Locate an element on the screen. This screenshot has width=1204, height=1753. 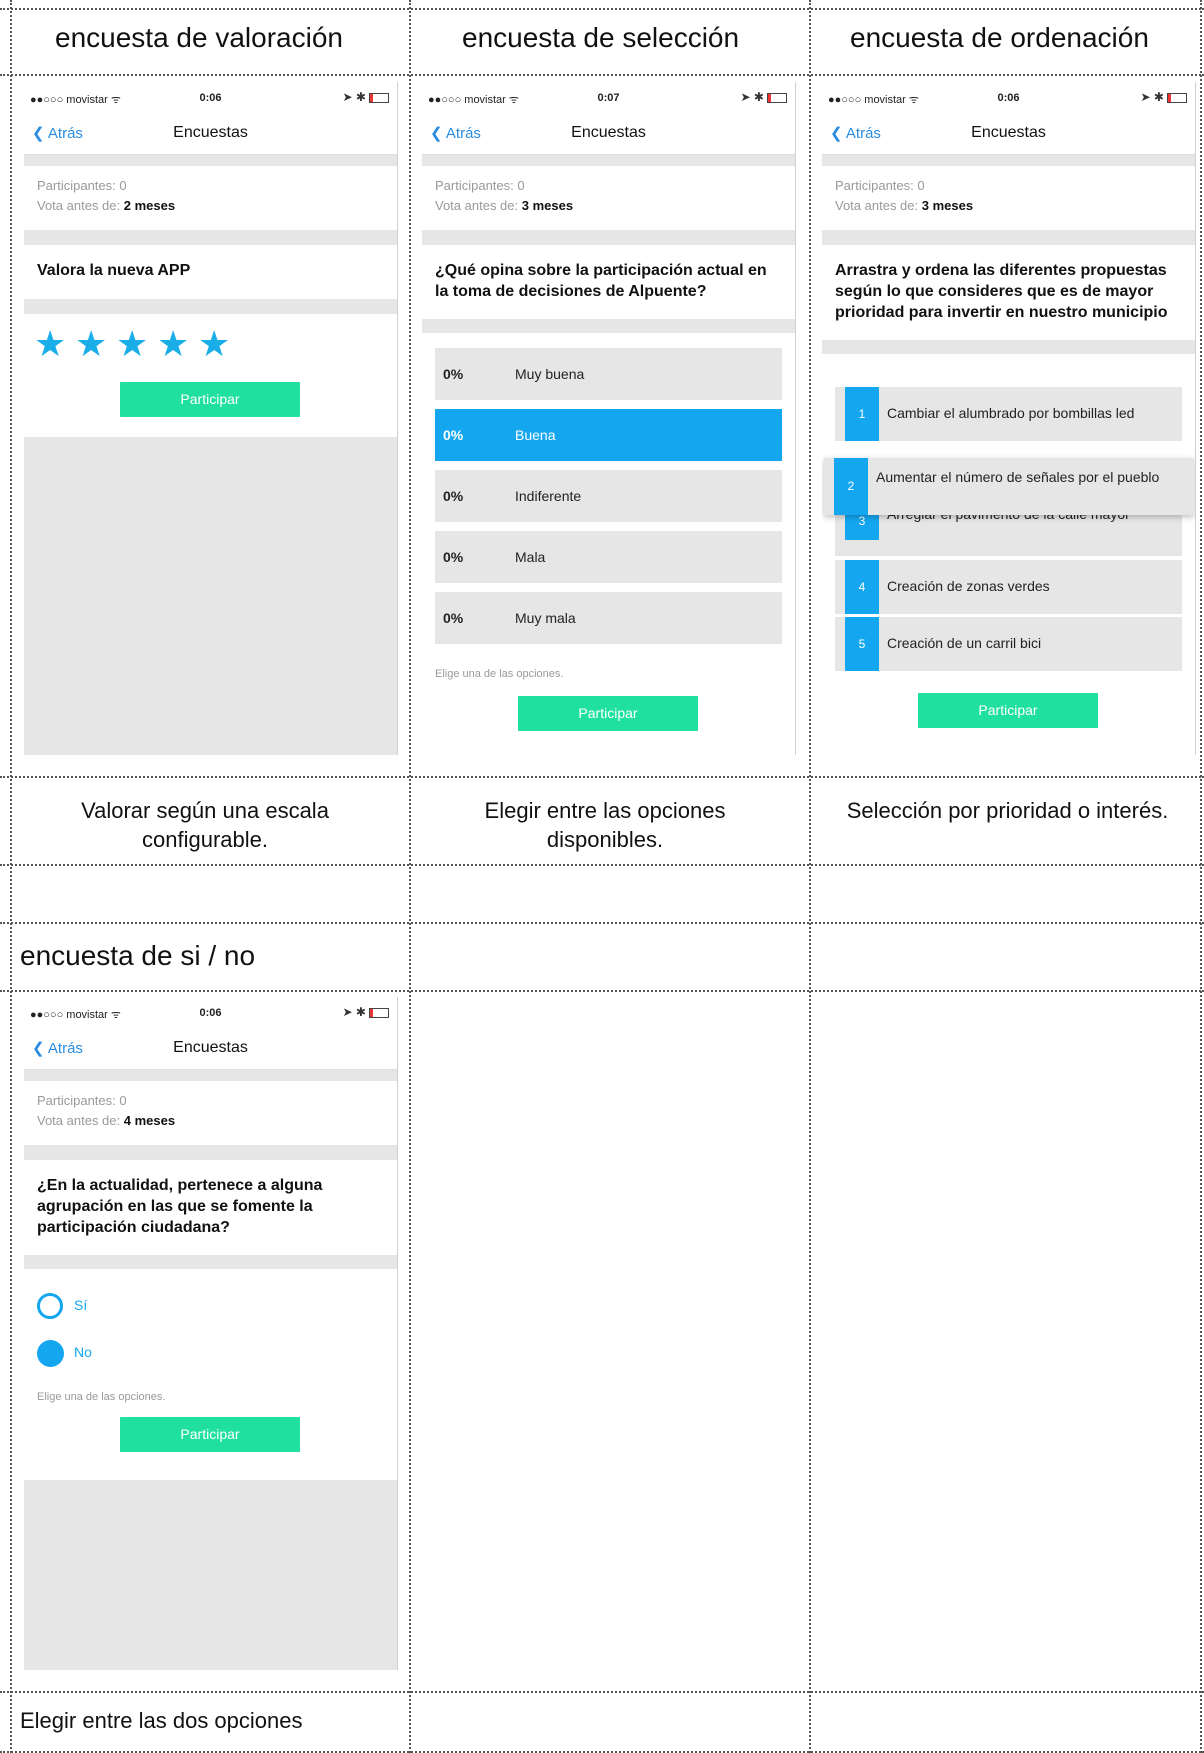
meta-section: Participantes: 0 Vota antes de: 4 meses is located at coordinates (210, 1113).